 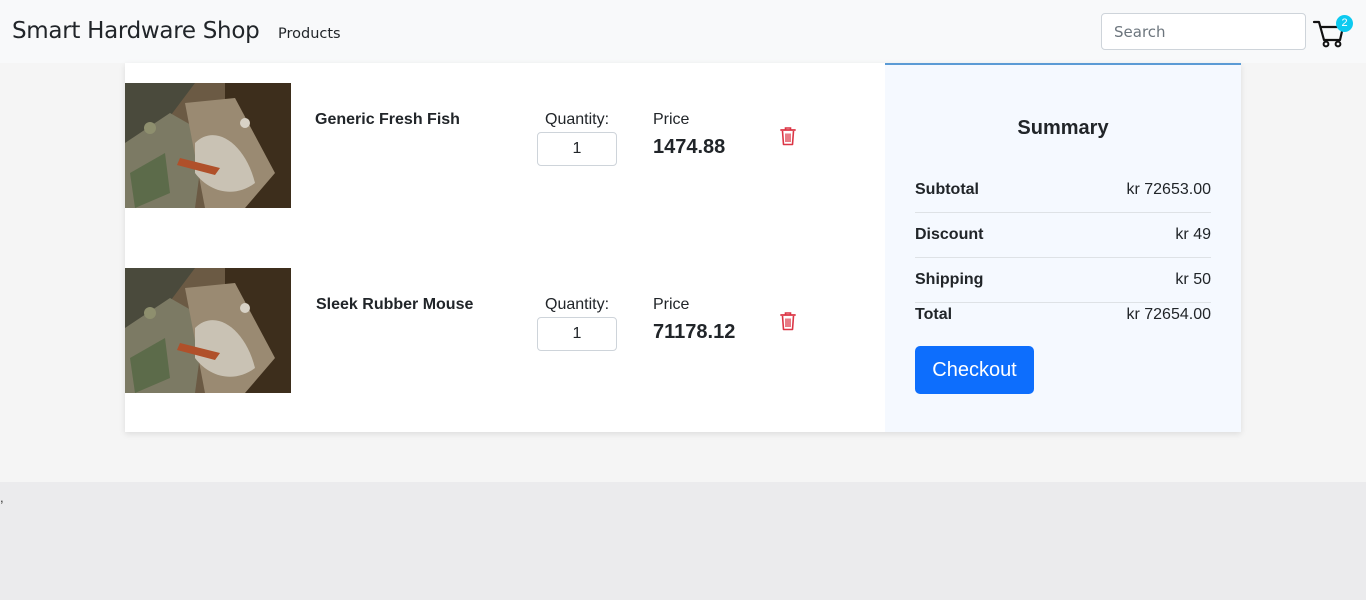 What do you see at coordinates (1193, 279) in the screenshot?
I see `shipping-value: kr 50` at bounding box center [1193, 279].